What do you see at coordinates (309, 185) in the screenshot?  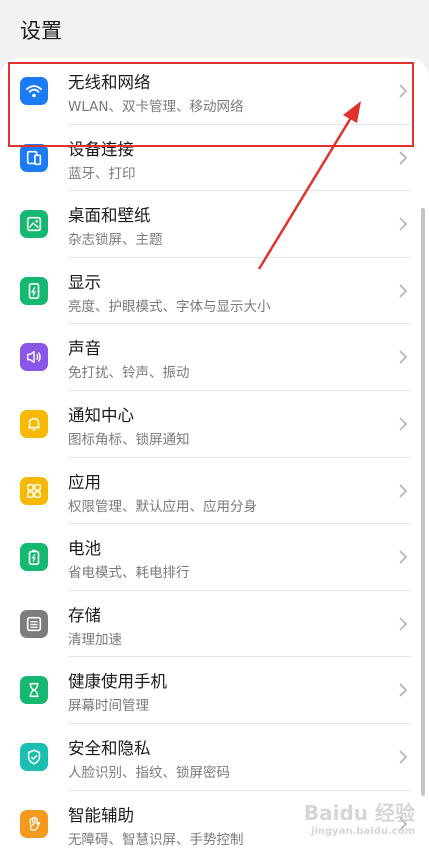 I see `annotation-arrow` at bounding box center [309, 185].